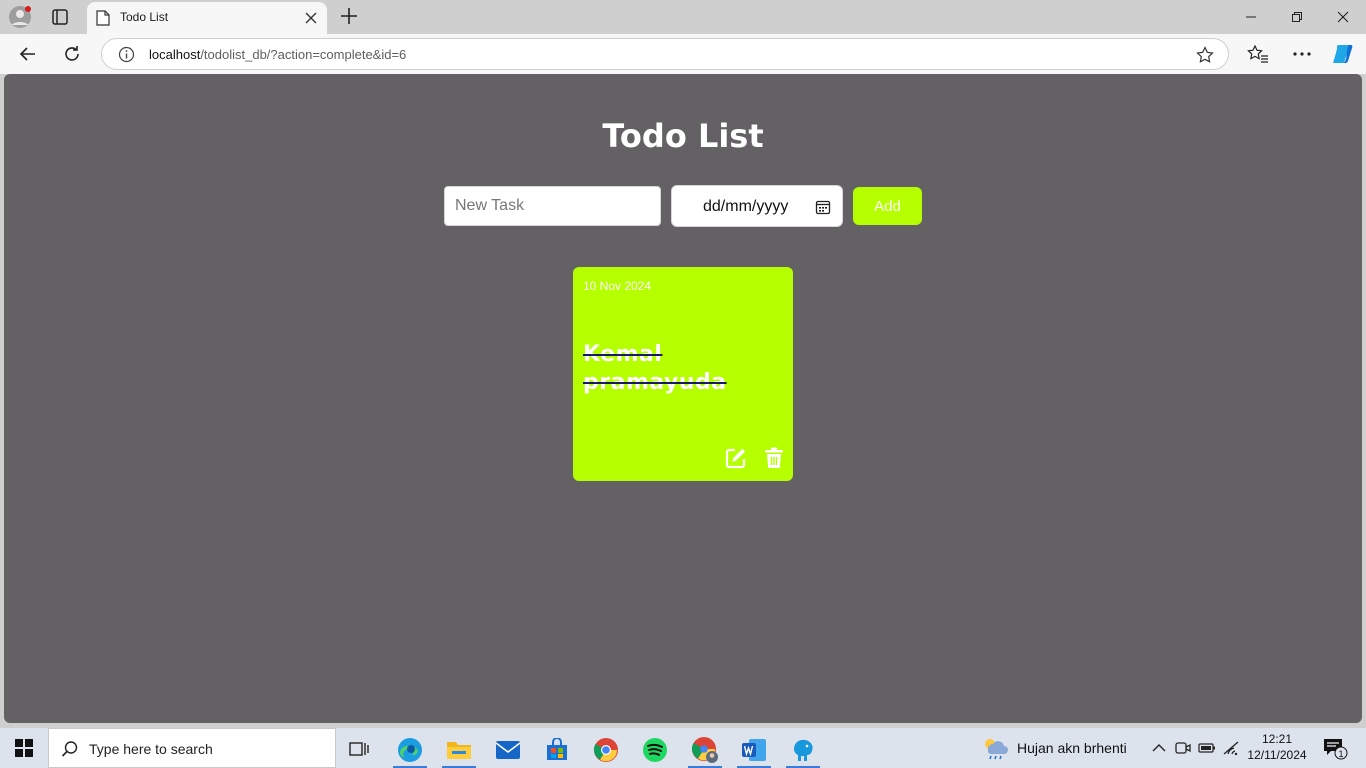  I want to click on system-clock: 12:21 12/11/2024, so click(1277, 747).